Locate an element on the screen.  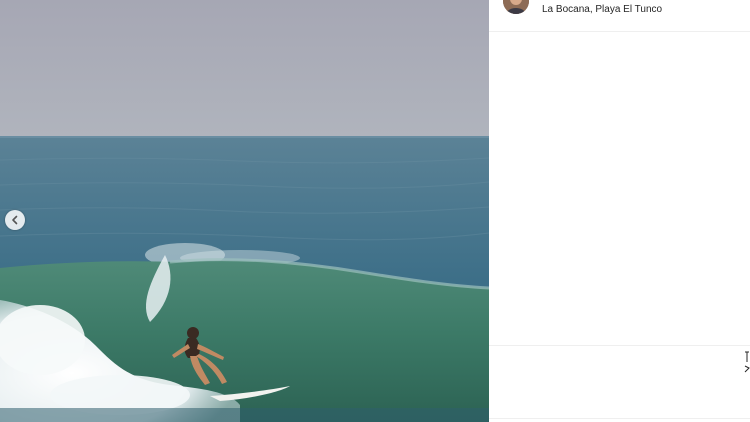
avatar-image is located at coordinates (516, 7).